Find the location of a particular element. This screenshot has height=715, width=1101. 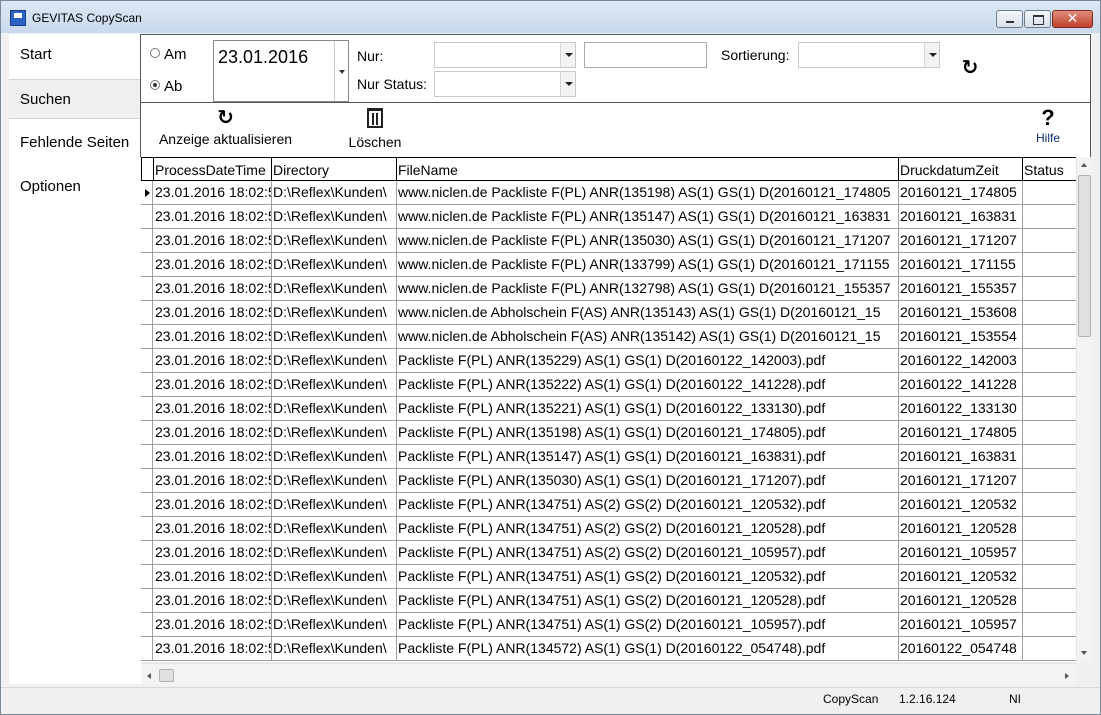

cell-druckdatumzeit: 20160121_153554 is located at coordinates (960, 337).